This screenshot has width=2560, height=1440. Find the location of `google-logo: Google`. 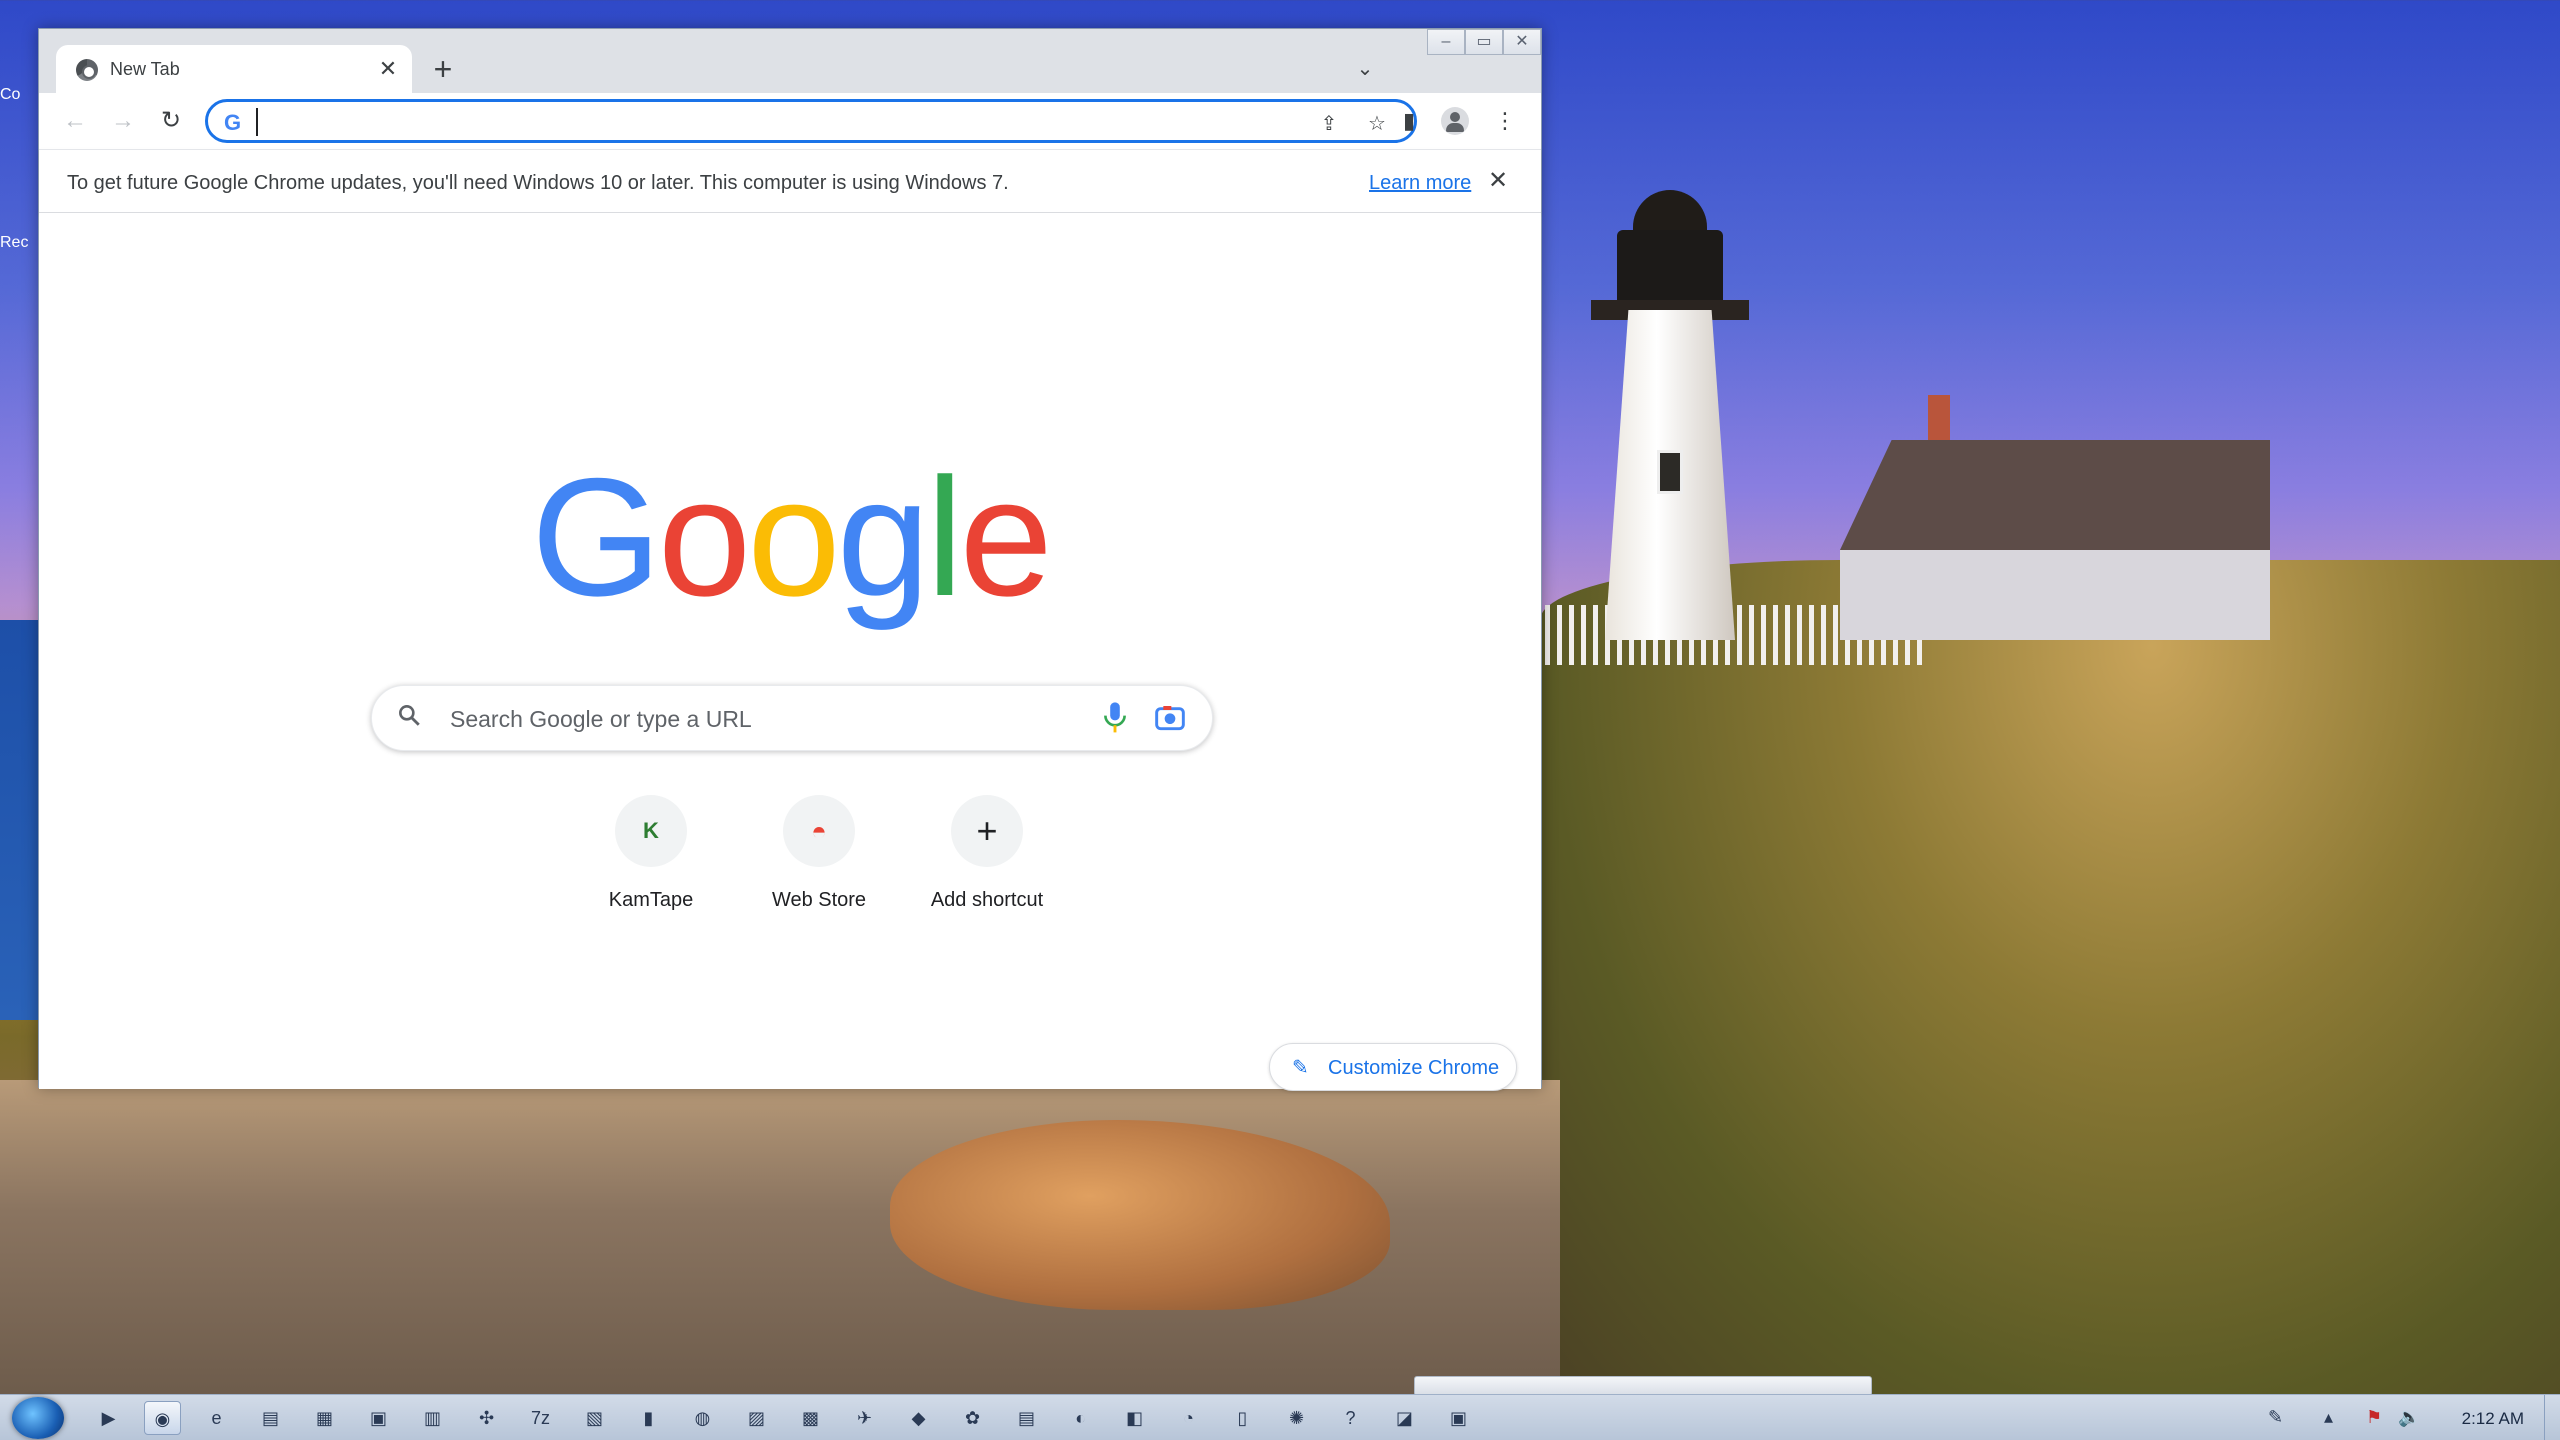

google-logo: Google is located at coordinates (790, 537).